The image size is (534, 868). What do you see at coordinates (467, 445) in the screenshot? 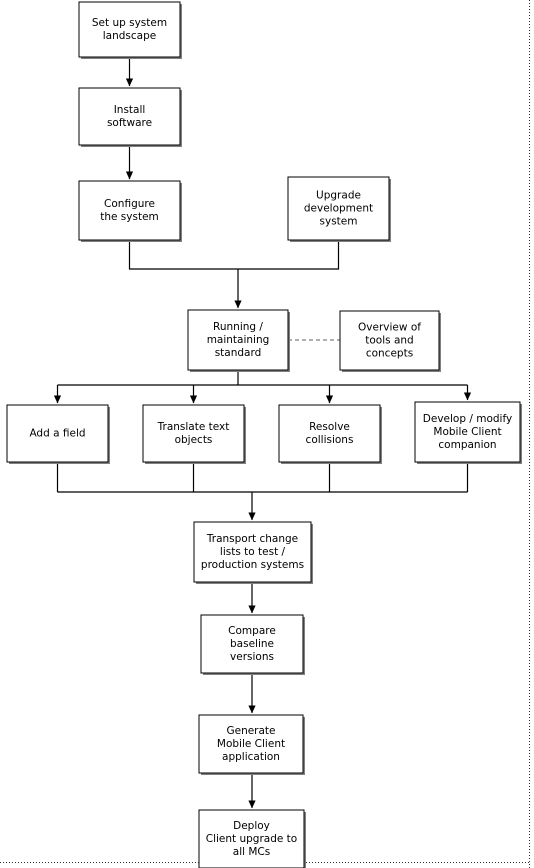
I see `node-label-line: companion` at bounding box center [467, 445].